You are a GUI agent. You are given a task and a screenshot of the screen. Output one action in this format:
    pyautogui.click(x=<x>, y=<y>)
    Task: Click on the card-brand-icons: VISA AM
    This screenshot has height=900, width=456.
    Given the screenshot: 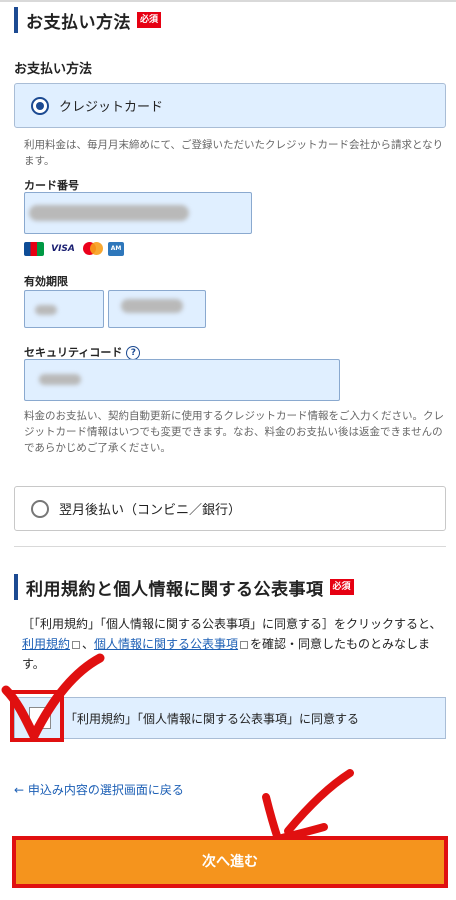 What is the action you would take?
    pyautogui.click(x=74, y=249)
    